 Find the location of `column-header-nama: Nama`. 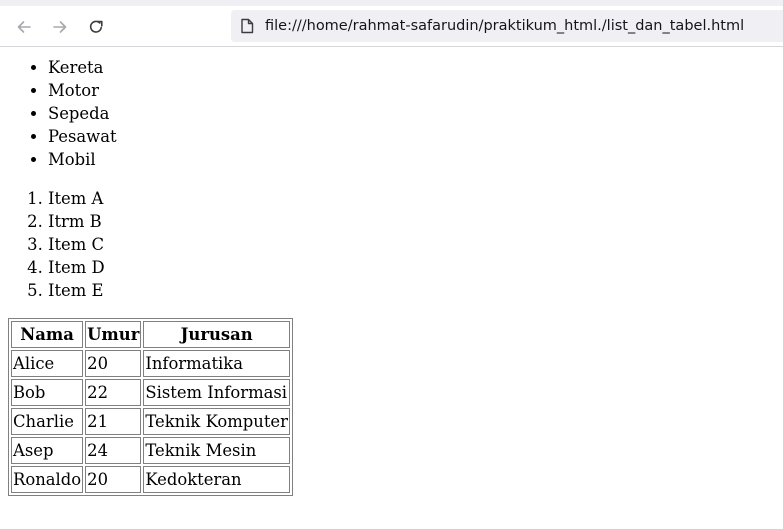

column-header-nama: Nama is located at coordinates (47, 334).